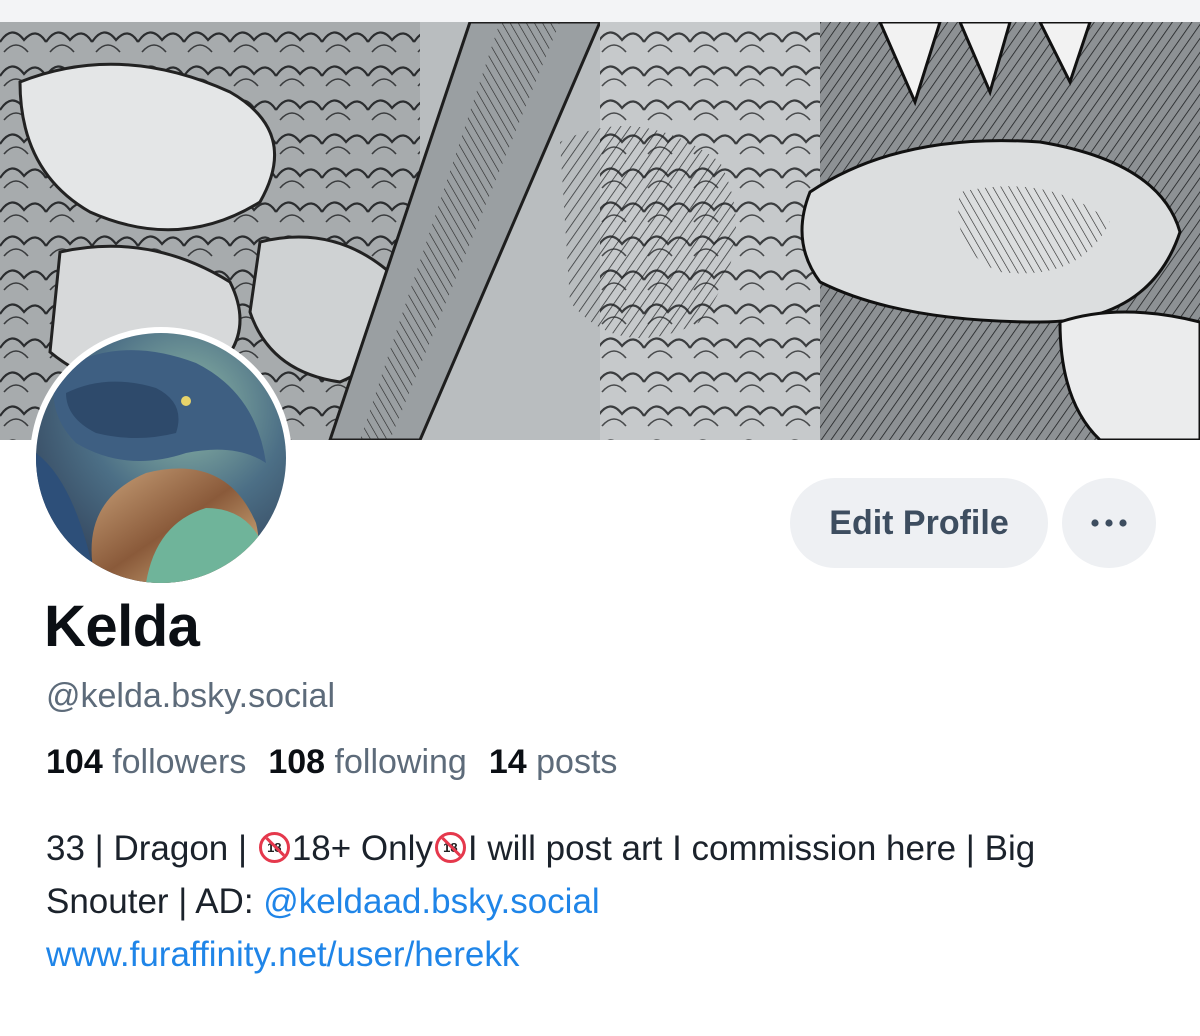 Image resolution: width=1200 pixels, height=1036 pixels. Describe the element at coordinates (507, 762) in the screenshot. I see `posts-count: 14` at that location.